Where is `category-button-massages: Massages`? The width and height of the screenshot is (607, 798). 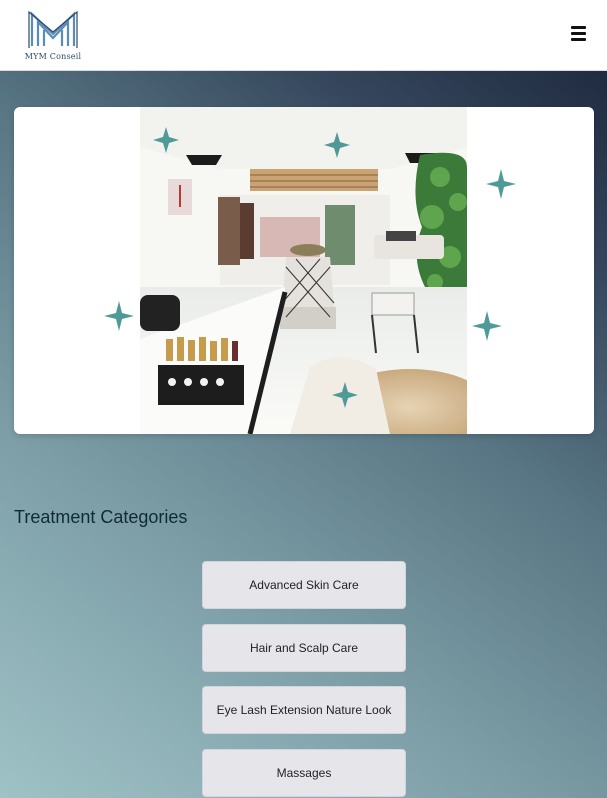
category-button-massages: Massages is located at coordinates (304, 772).